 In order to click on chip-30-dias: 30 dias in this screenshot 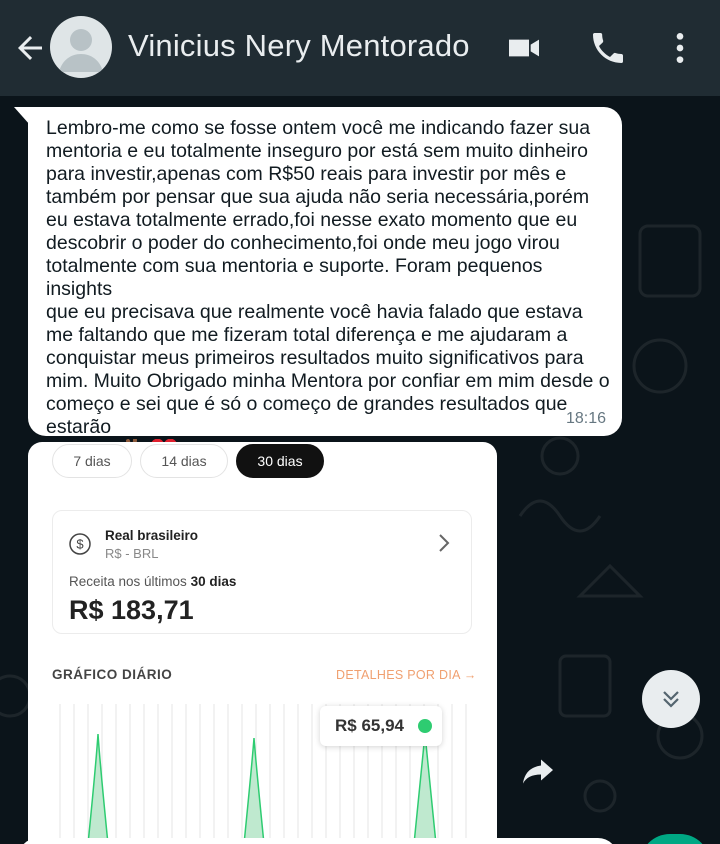, I will do `click(280, 461)`.